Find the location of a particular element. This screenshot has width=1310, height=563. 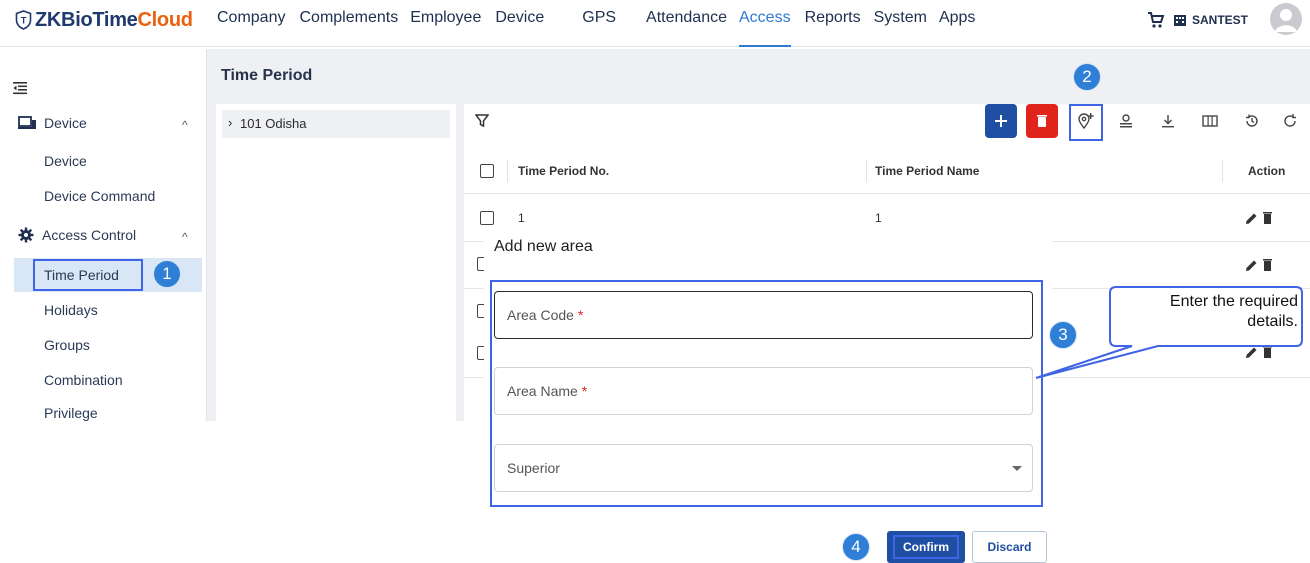

refresh-button is located at coordinates (1290, 121).